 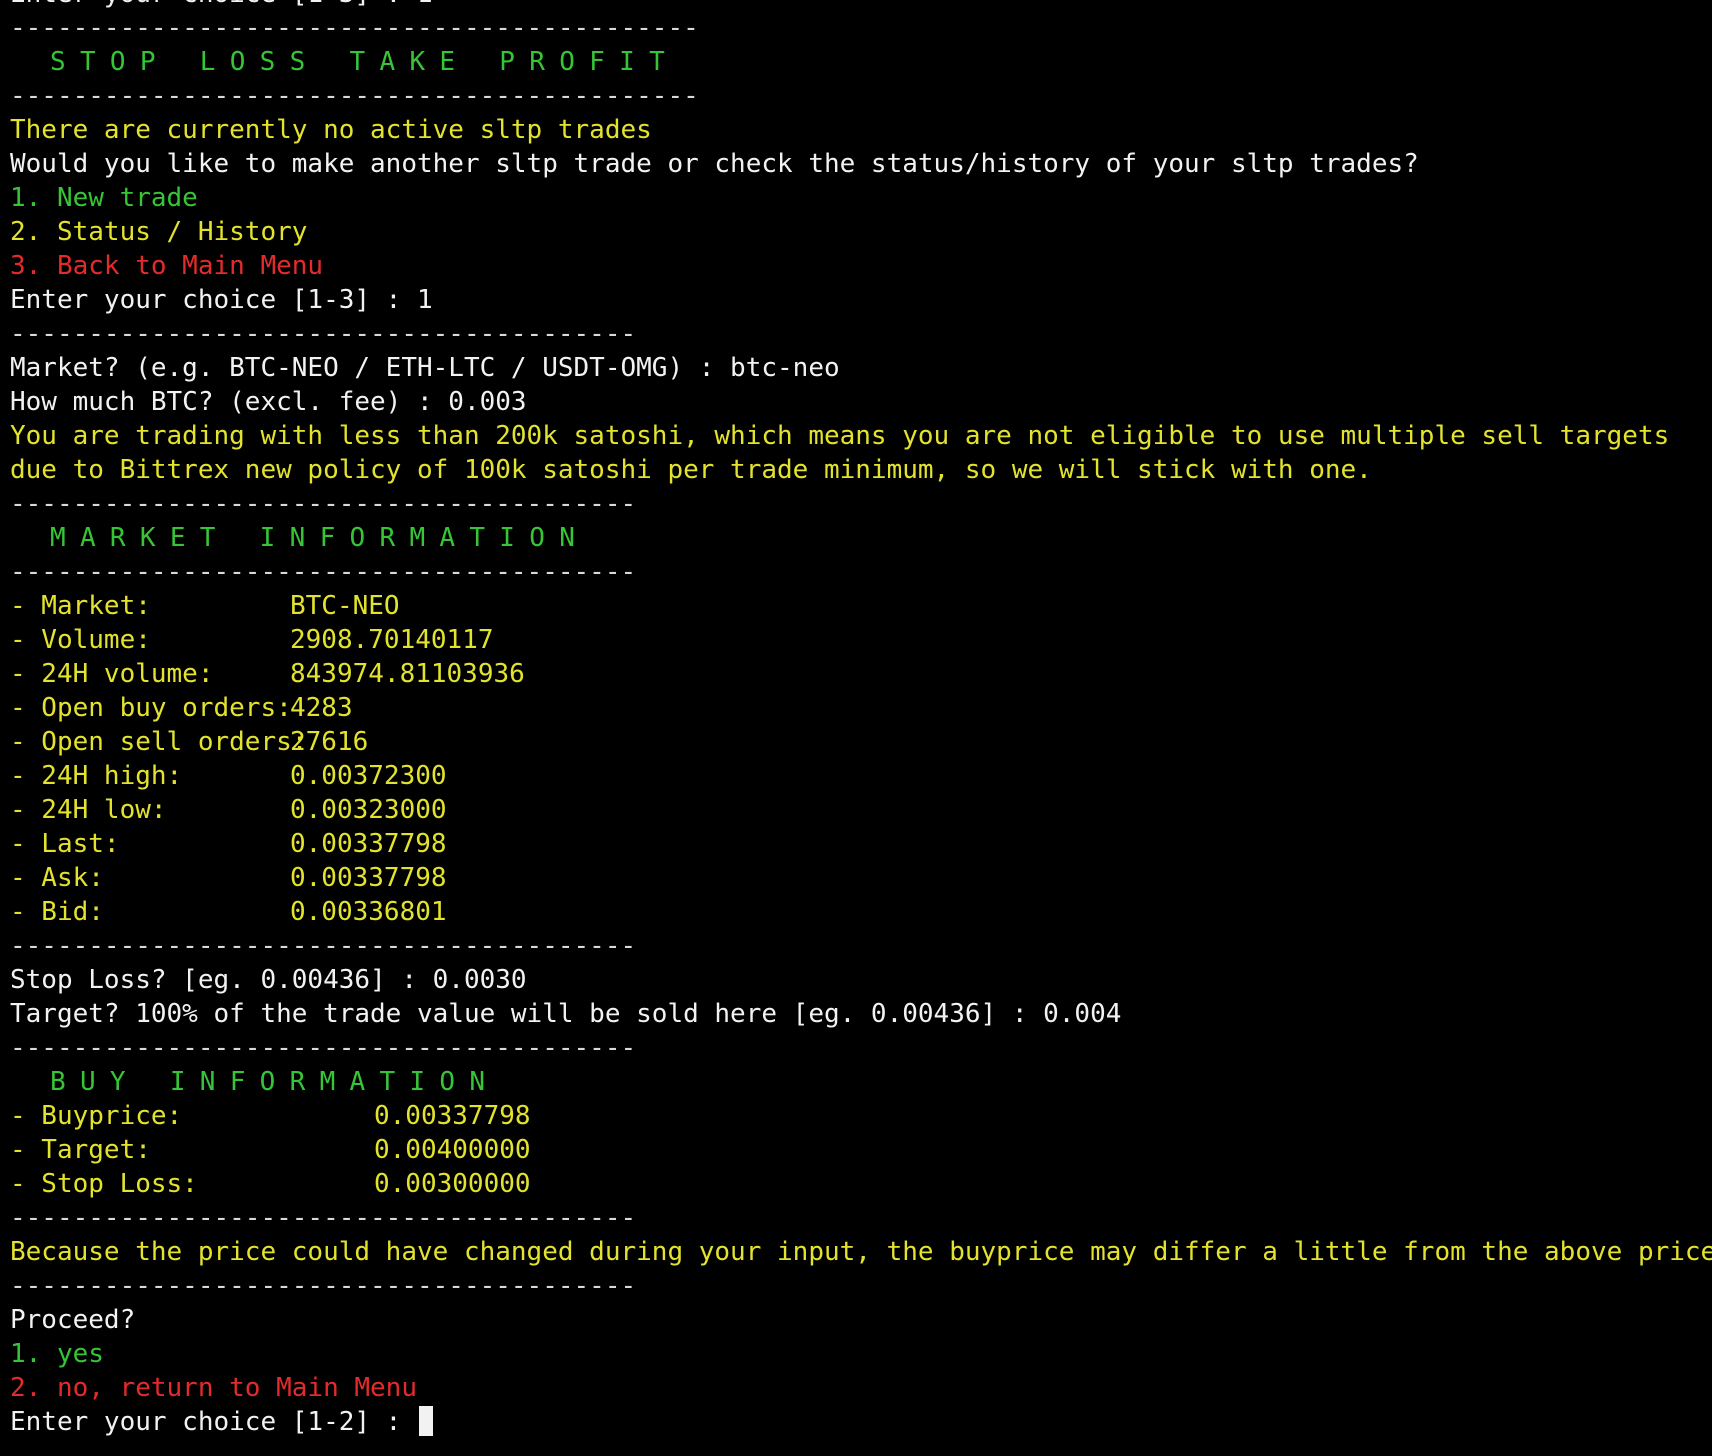 What do you see at coordinates (104, 1184) in the screenshot?
I see `buy-info-key: - Stop Loss:` at bounding box center [104, 1184].